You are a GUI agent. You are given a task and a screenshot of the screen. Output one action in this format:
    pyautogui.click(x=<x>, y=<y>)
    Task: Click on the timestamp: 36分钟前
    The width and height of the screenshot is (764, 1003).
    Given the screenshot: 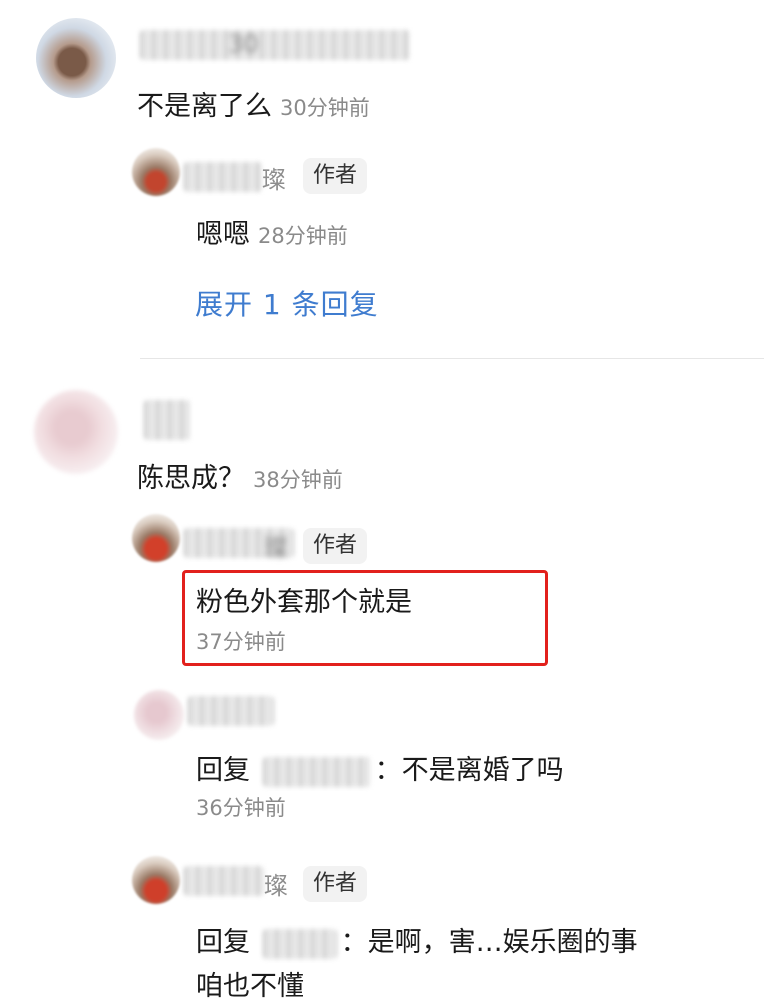 What is the action you would take?
    pyautogui.click(x=241, y=808)
    